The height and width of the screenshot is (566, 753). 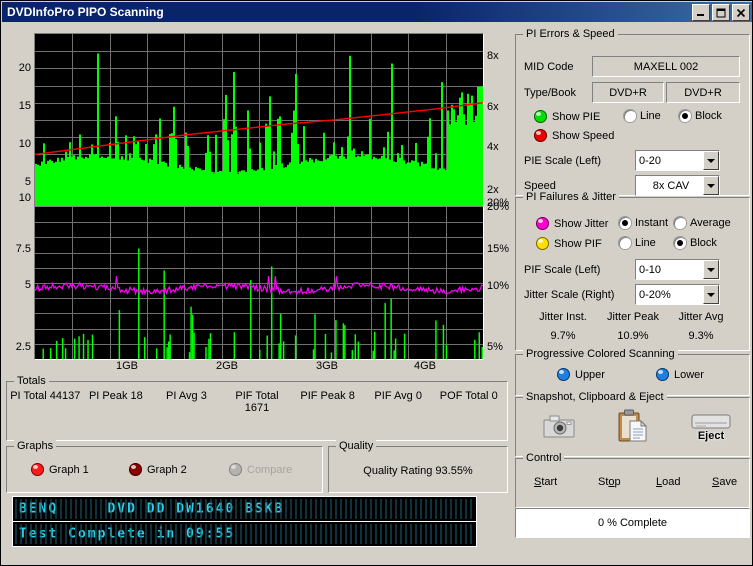 What do you see at coordinates (632, 523) in the screenshot?
I see `progress-status: 0 % Complete` at bounding box center [632, 523].